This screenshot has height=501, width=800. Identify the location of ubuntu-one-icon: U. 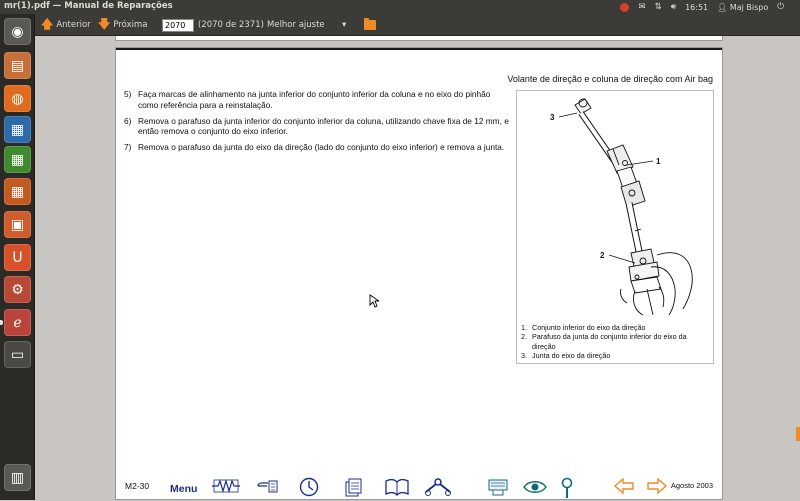
(17, 257).